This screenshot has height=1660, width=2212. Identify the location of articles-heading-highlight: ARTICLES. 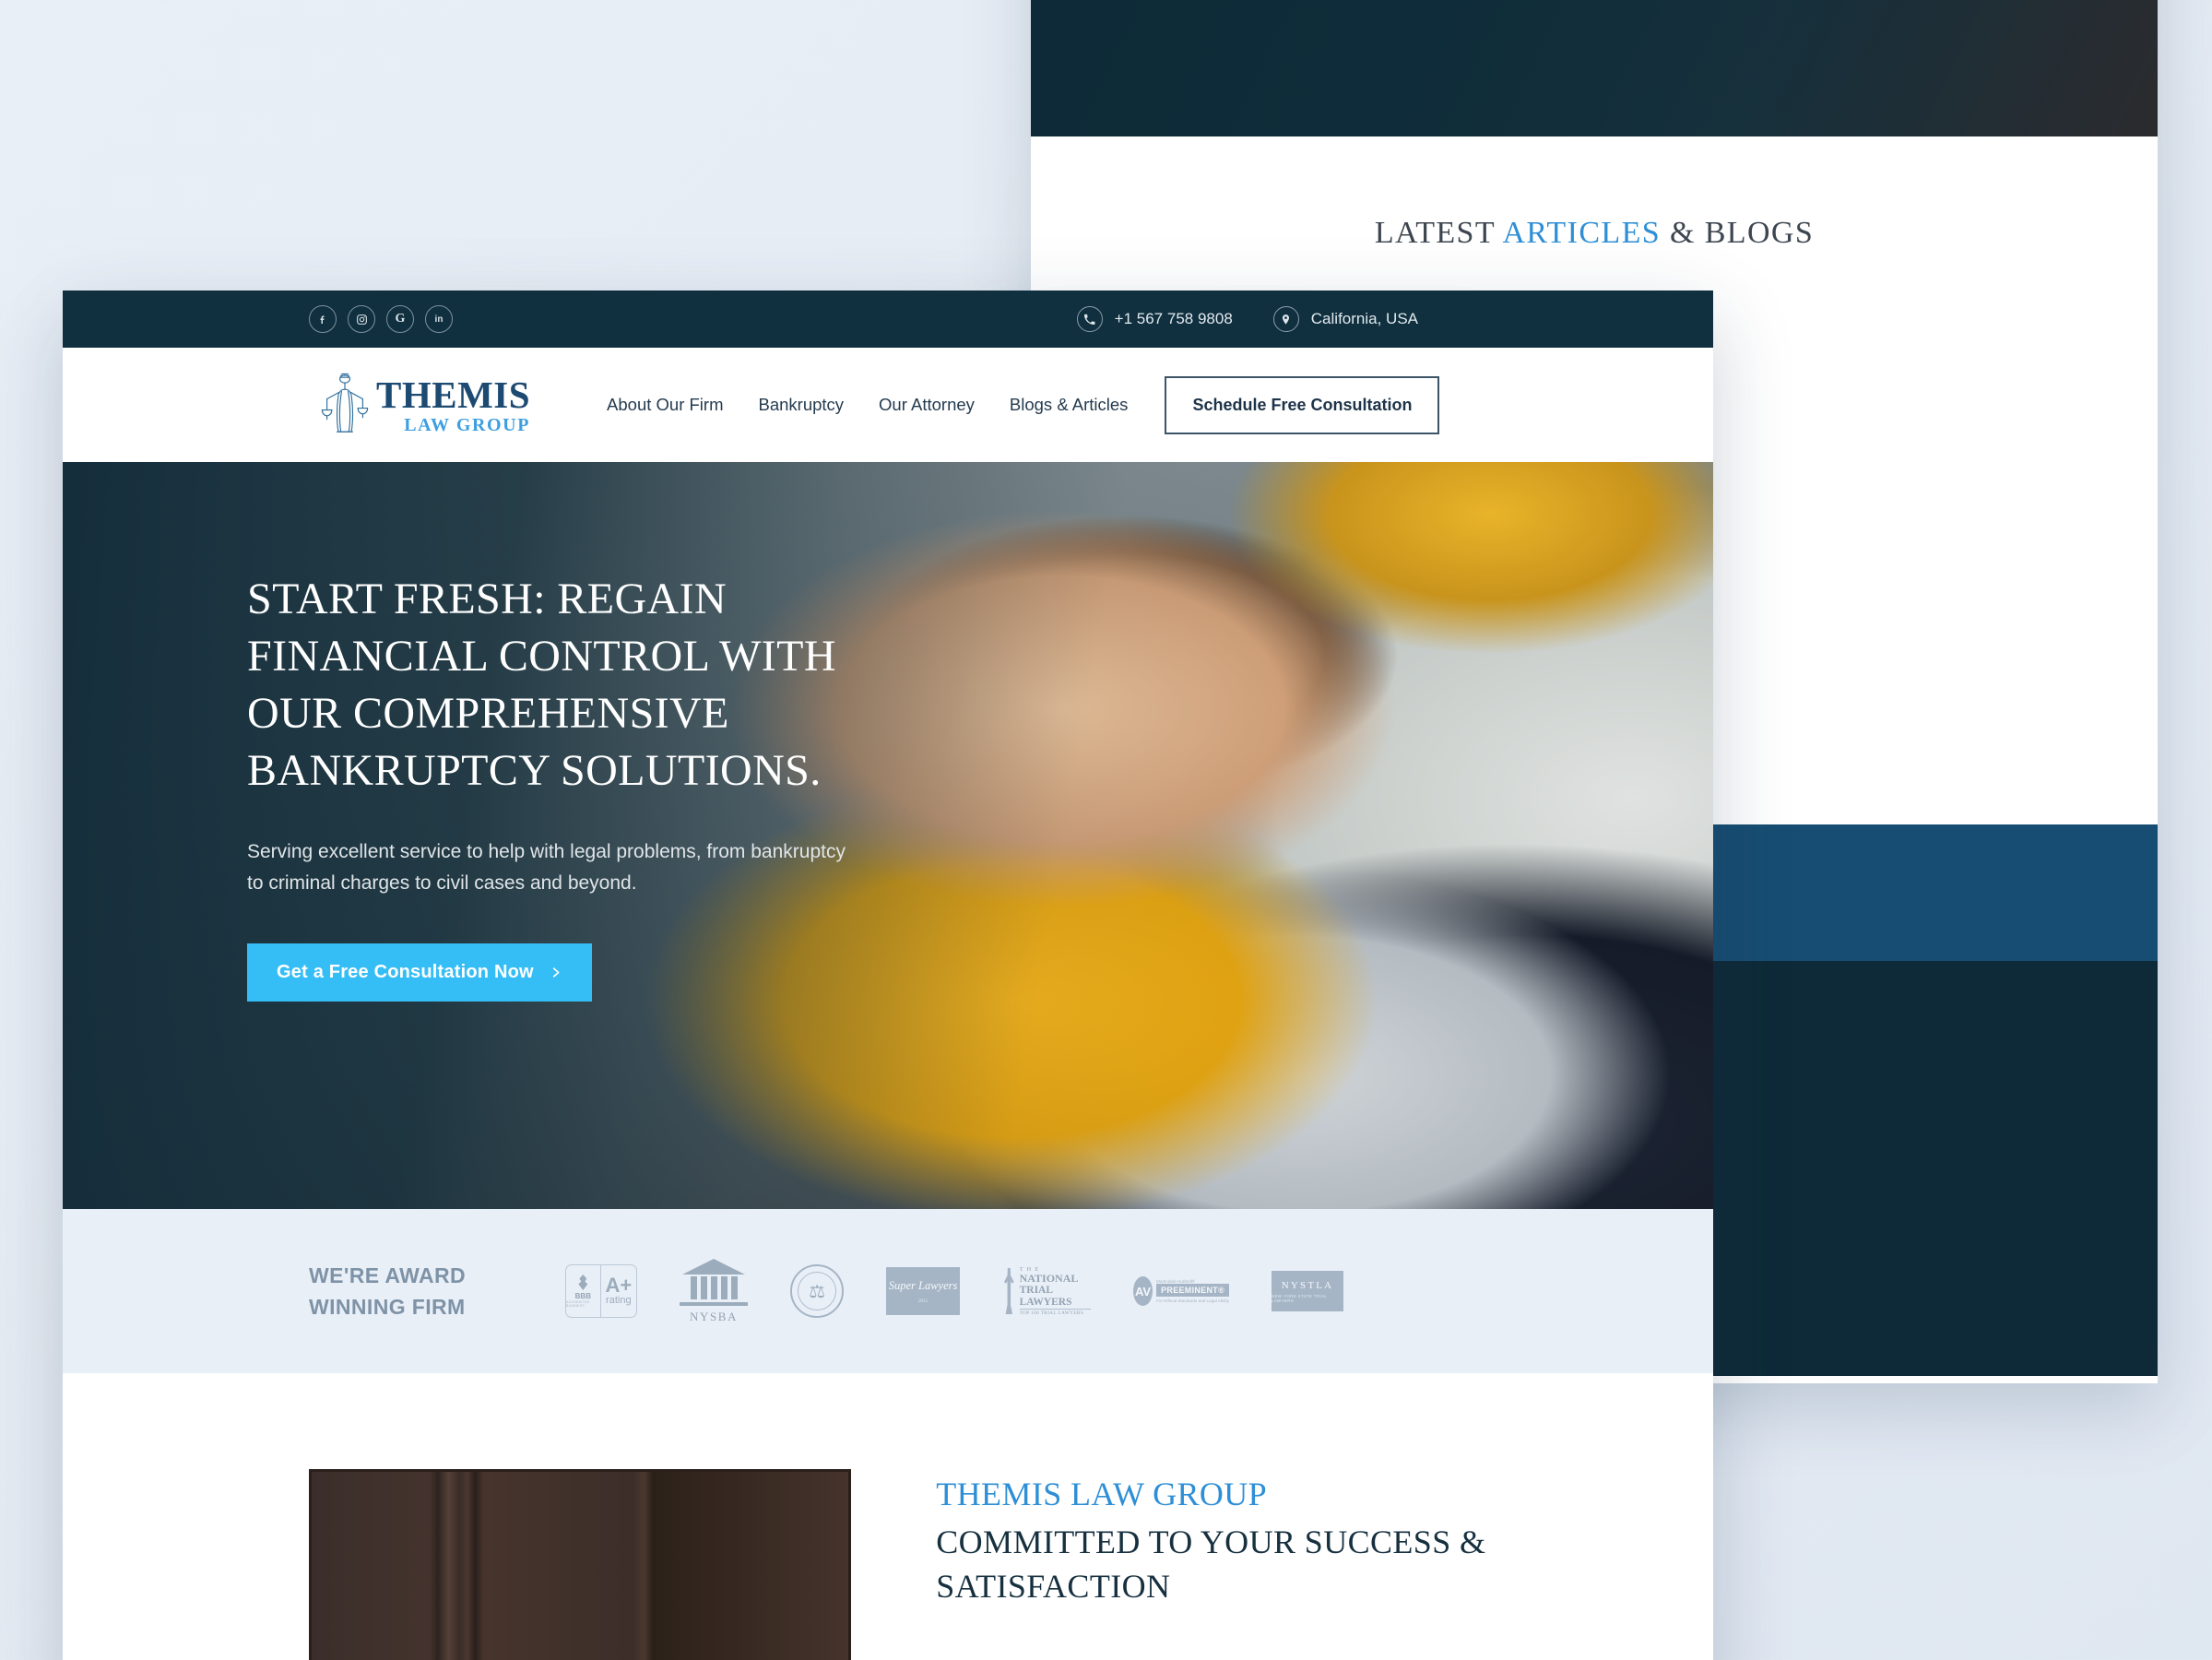
(1582, 233).